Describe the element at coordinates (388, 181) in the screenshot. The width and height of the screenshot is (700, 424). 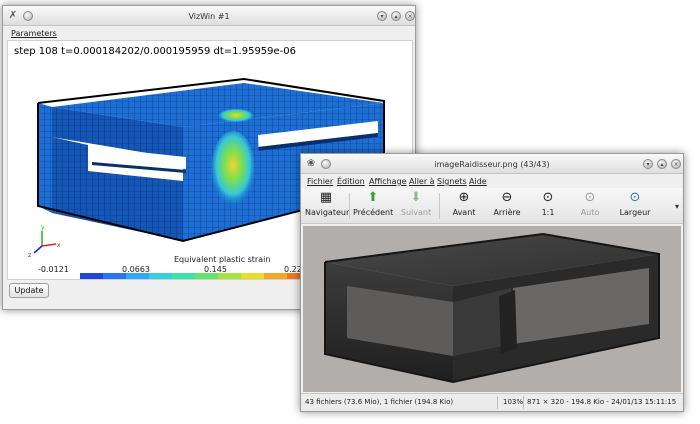
I see `menu-affichage: Affichage` at that location.